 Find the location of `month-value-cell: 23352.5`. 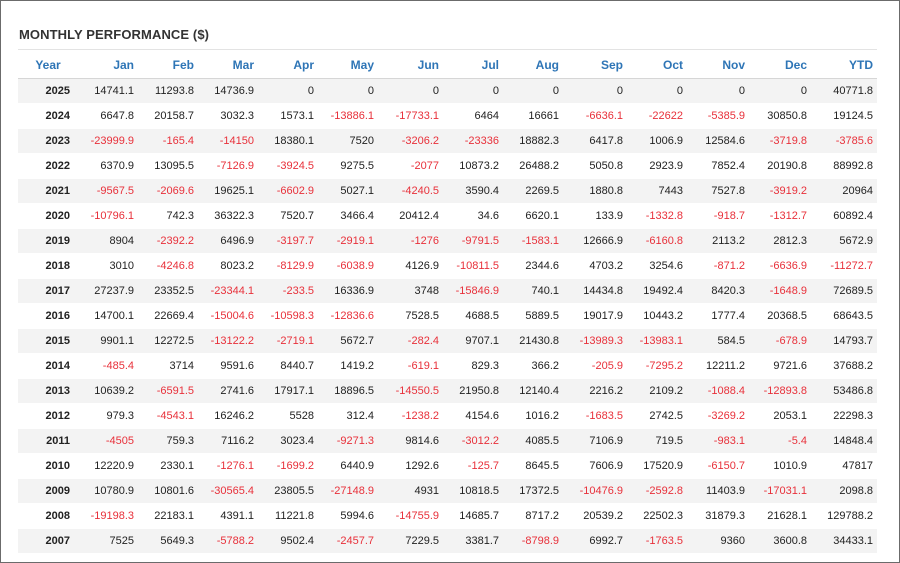

month-value-cell: 23352.5 is located at coordinates (168, 291).